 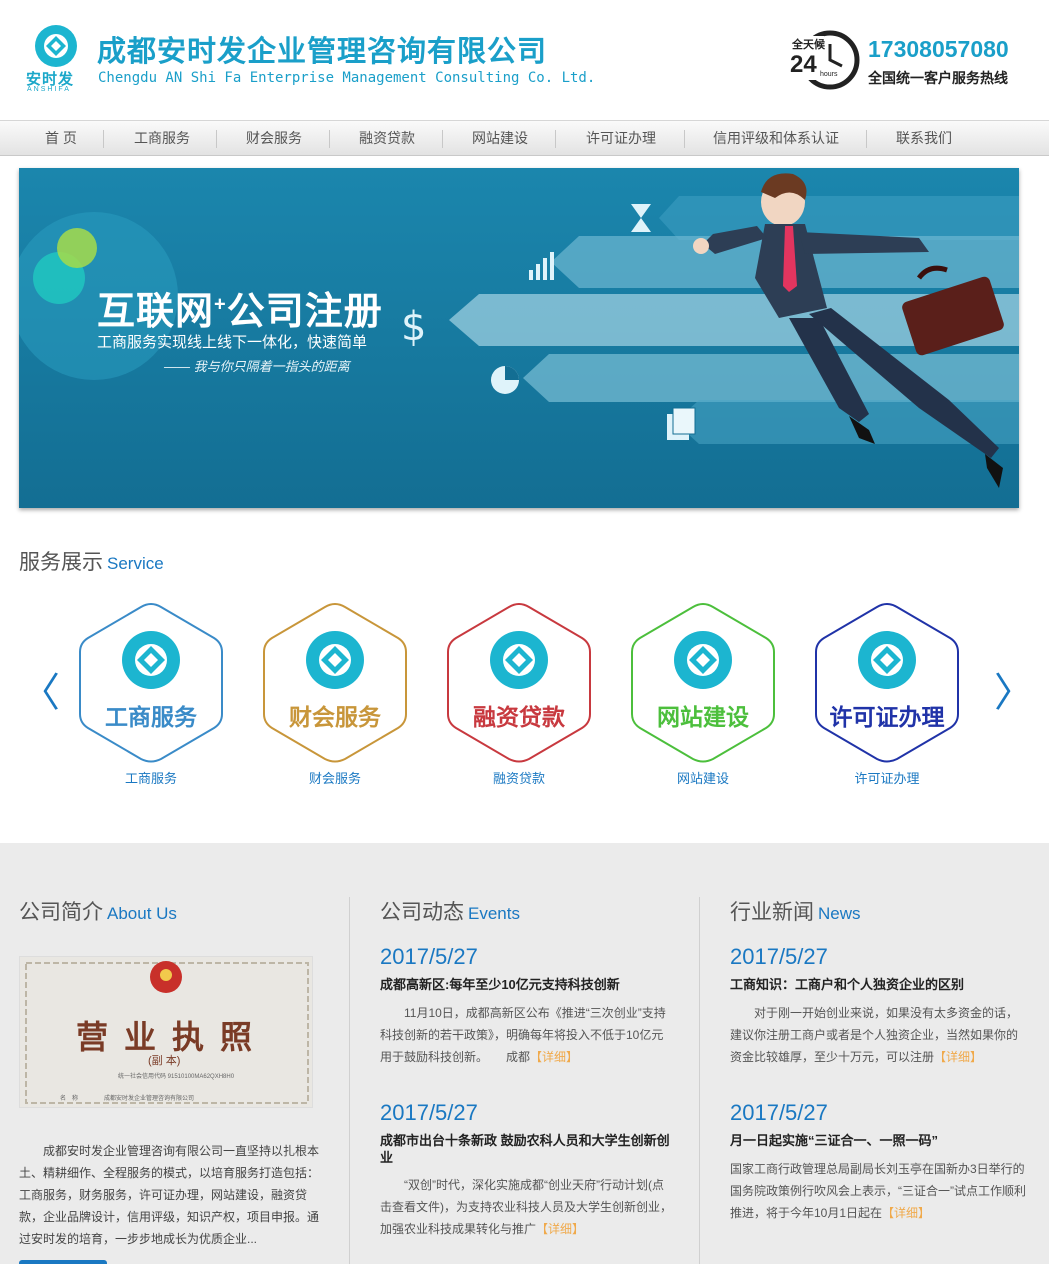 What do you see at coordinates (176, 1077) in the screenshot?
I see `license-credit-code: 统一社会信用代码 91510100MA62QXH8H0` at bounding box center [176, 1077].